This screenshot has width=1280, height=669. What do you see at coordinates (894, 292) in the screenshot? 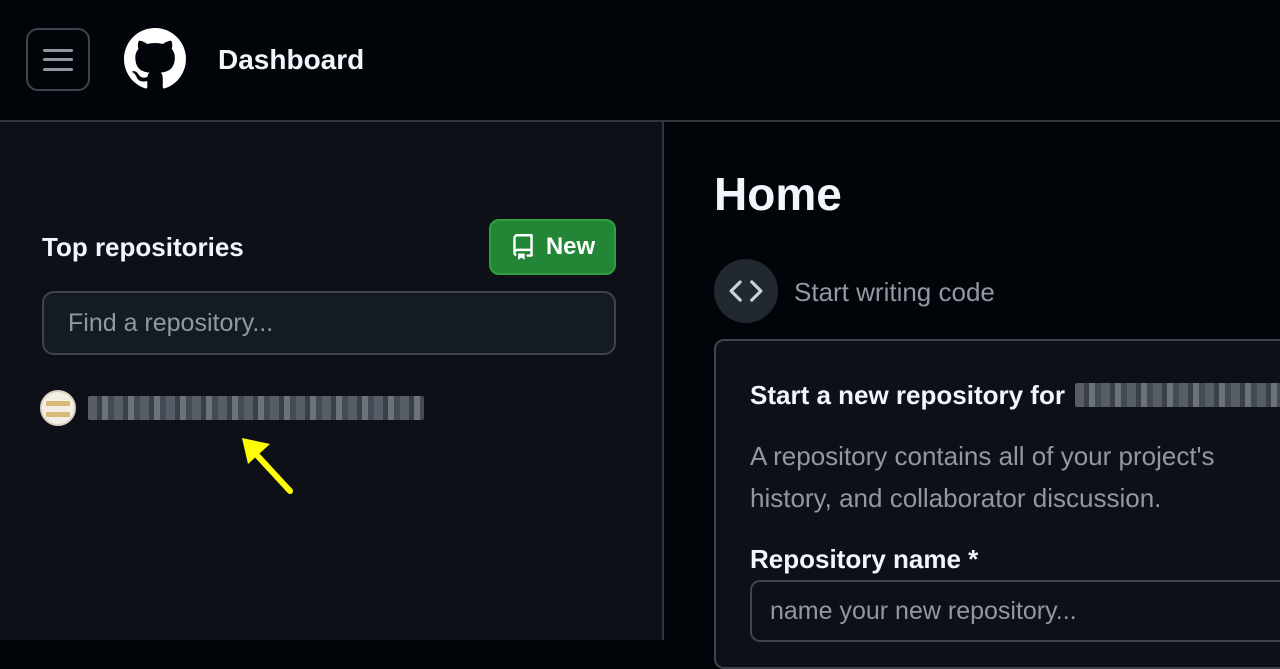
I see `start-writing-code-label: Start writing code` at bounding box center [894, 292].